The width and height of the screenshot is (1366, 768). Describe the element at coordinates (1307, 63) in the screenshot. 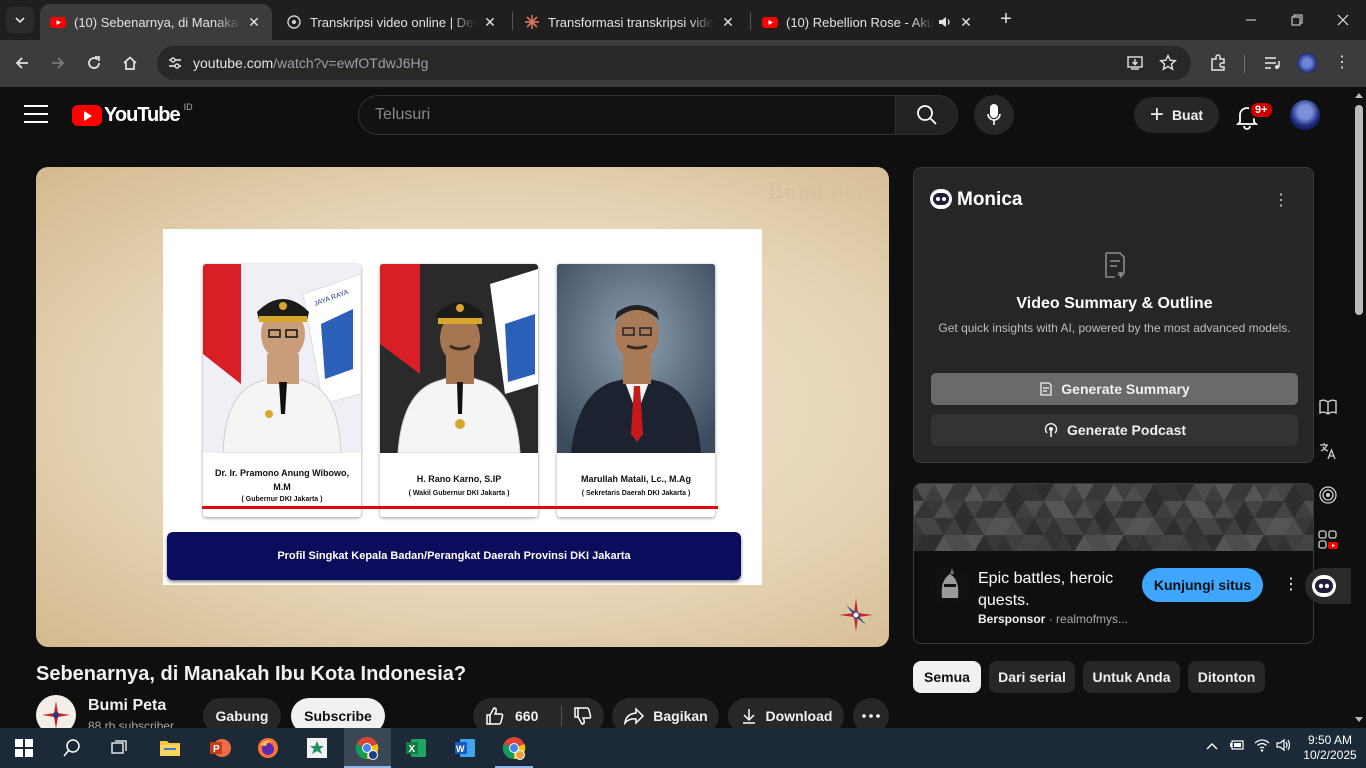

I see `profile-avatar` at that location.